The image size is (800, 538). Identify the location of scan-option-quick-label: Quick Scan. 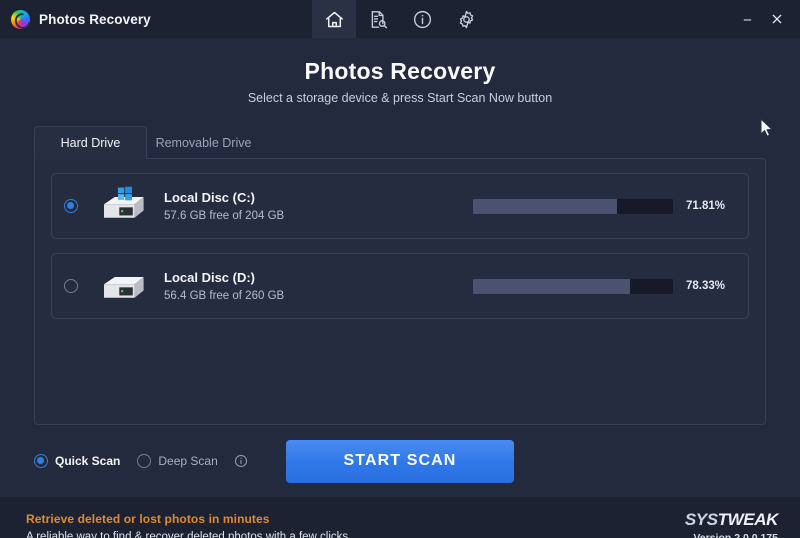
(88, 461).